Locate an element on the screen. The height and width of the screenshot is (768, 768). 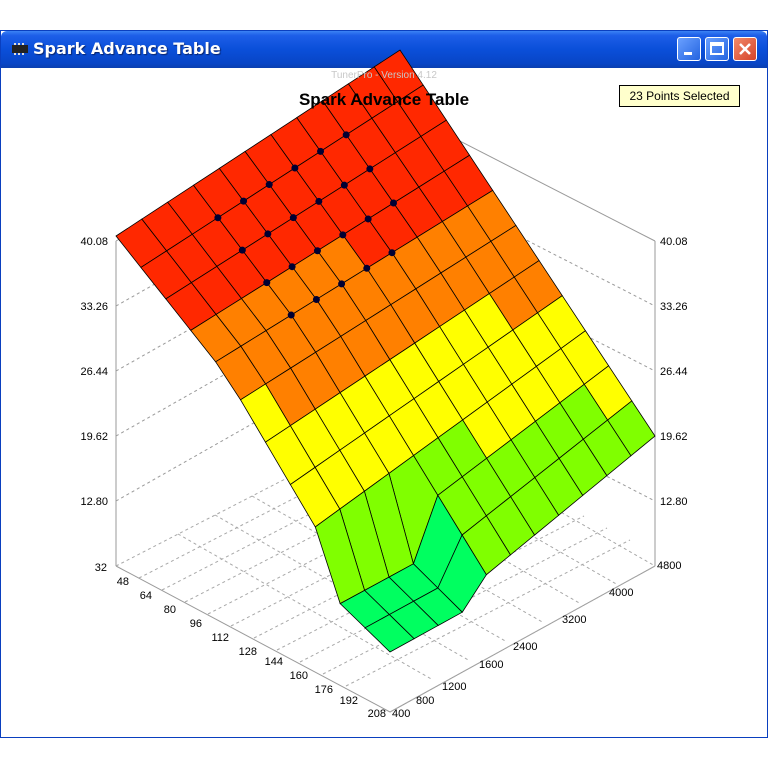
x-tick: 4000 is located at coordinates (621, 593).